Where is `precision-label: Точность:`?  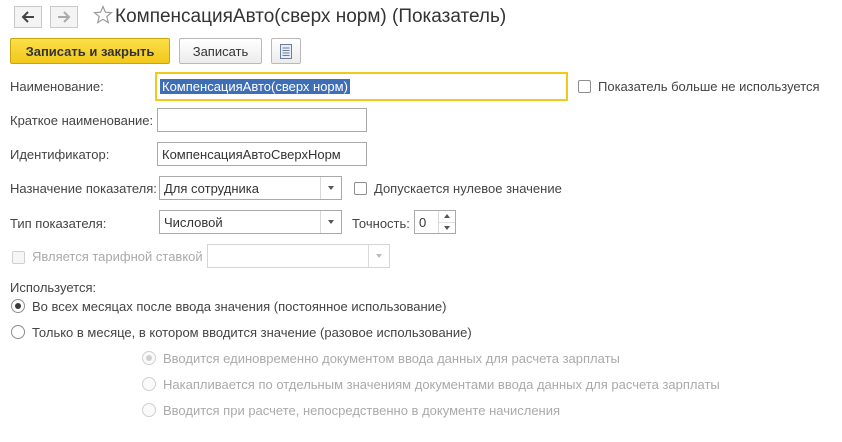 precision-label: Точность: is located at coordinates (381, 223).